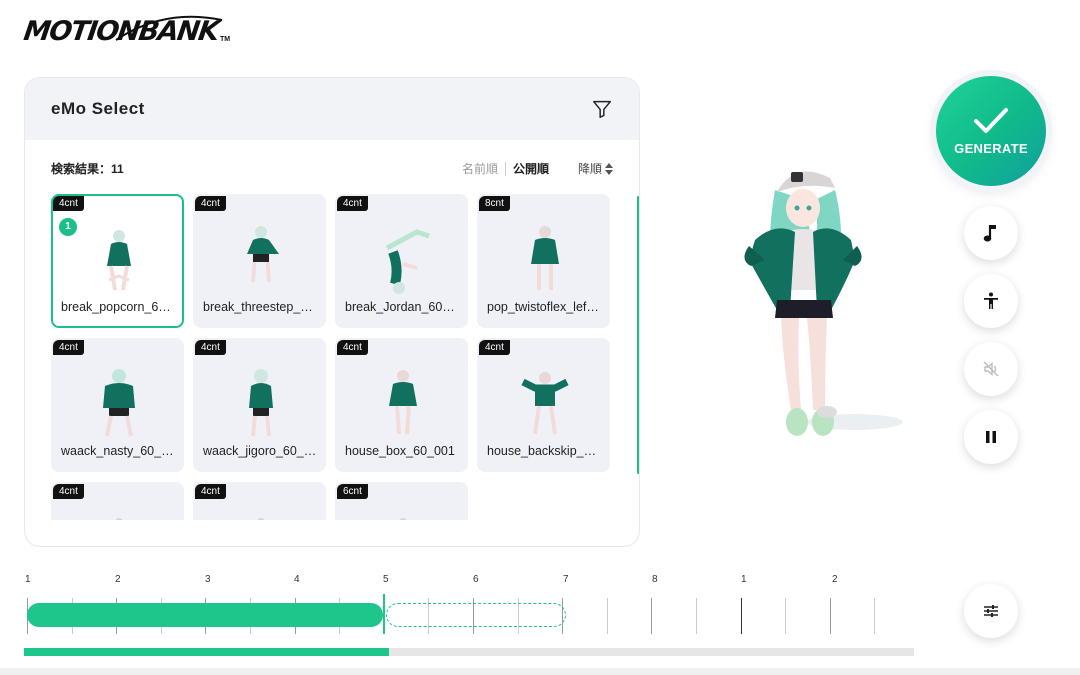 This screenshot has width=1080, height=675. I want to click on motionbank-logo: MOTIONBANK TM, so click(127, 32).